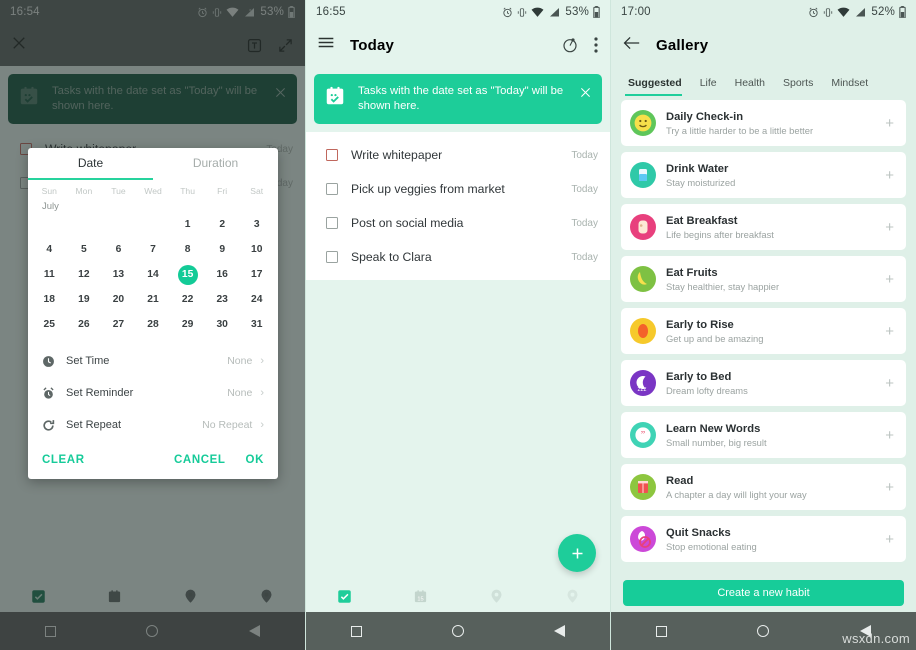 The height and width of the screenshot is (650, 916). Describe the element at coordinates (94, 425) in the screenshot. I see `set-repeat-label: Set Repeat` at that location.